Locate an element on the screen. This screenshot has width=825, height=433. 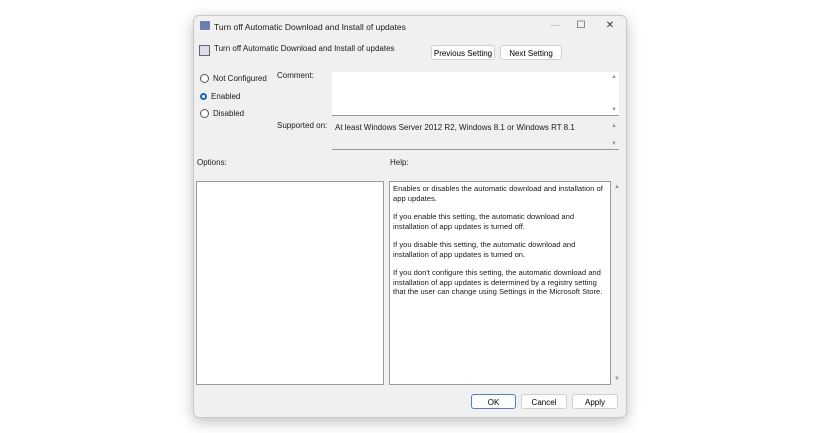
radio-label: Not Configured is located at coordinates (240, 78).